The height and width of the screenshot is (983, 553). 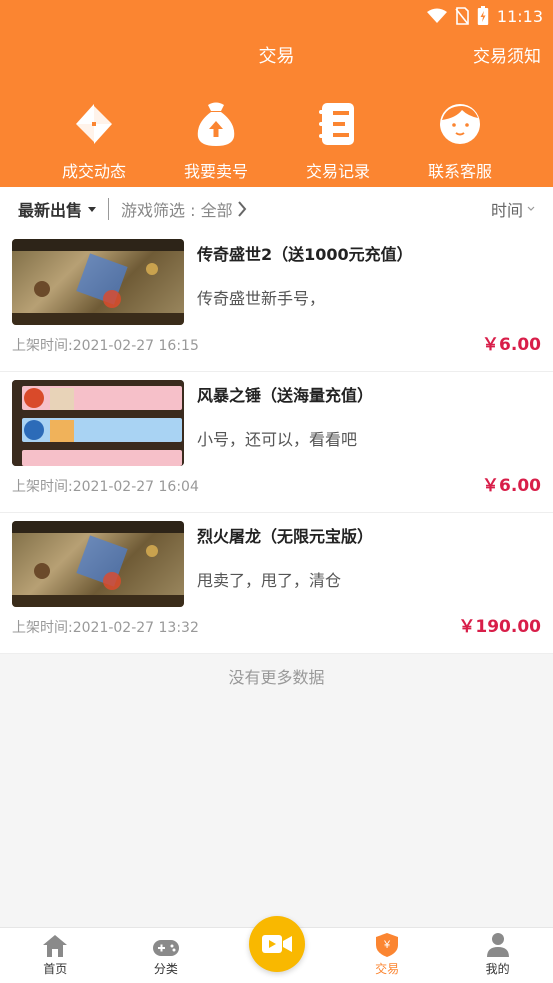 What do you see at coordinates (109, 209) in the screenshot?
I see `divider` at bounding box center [109, 209].